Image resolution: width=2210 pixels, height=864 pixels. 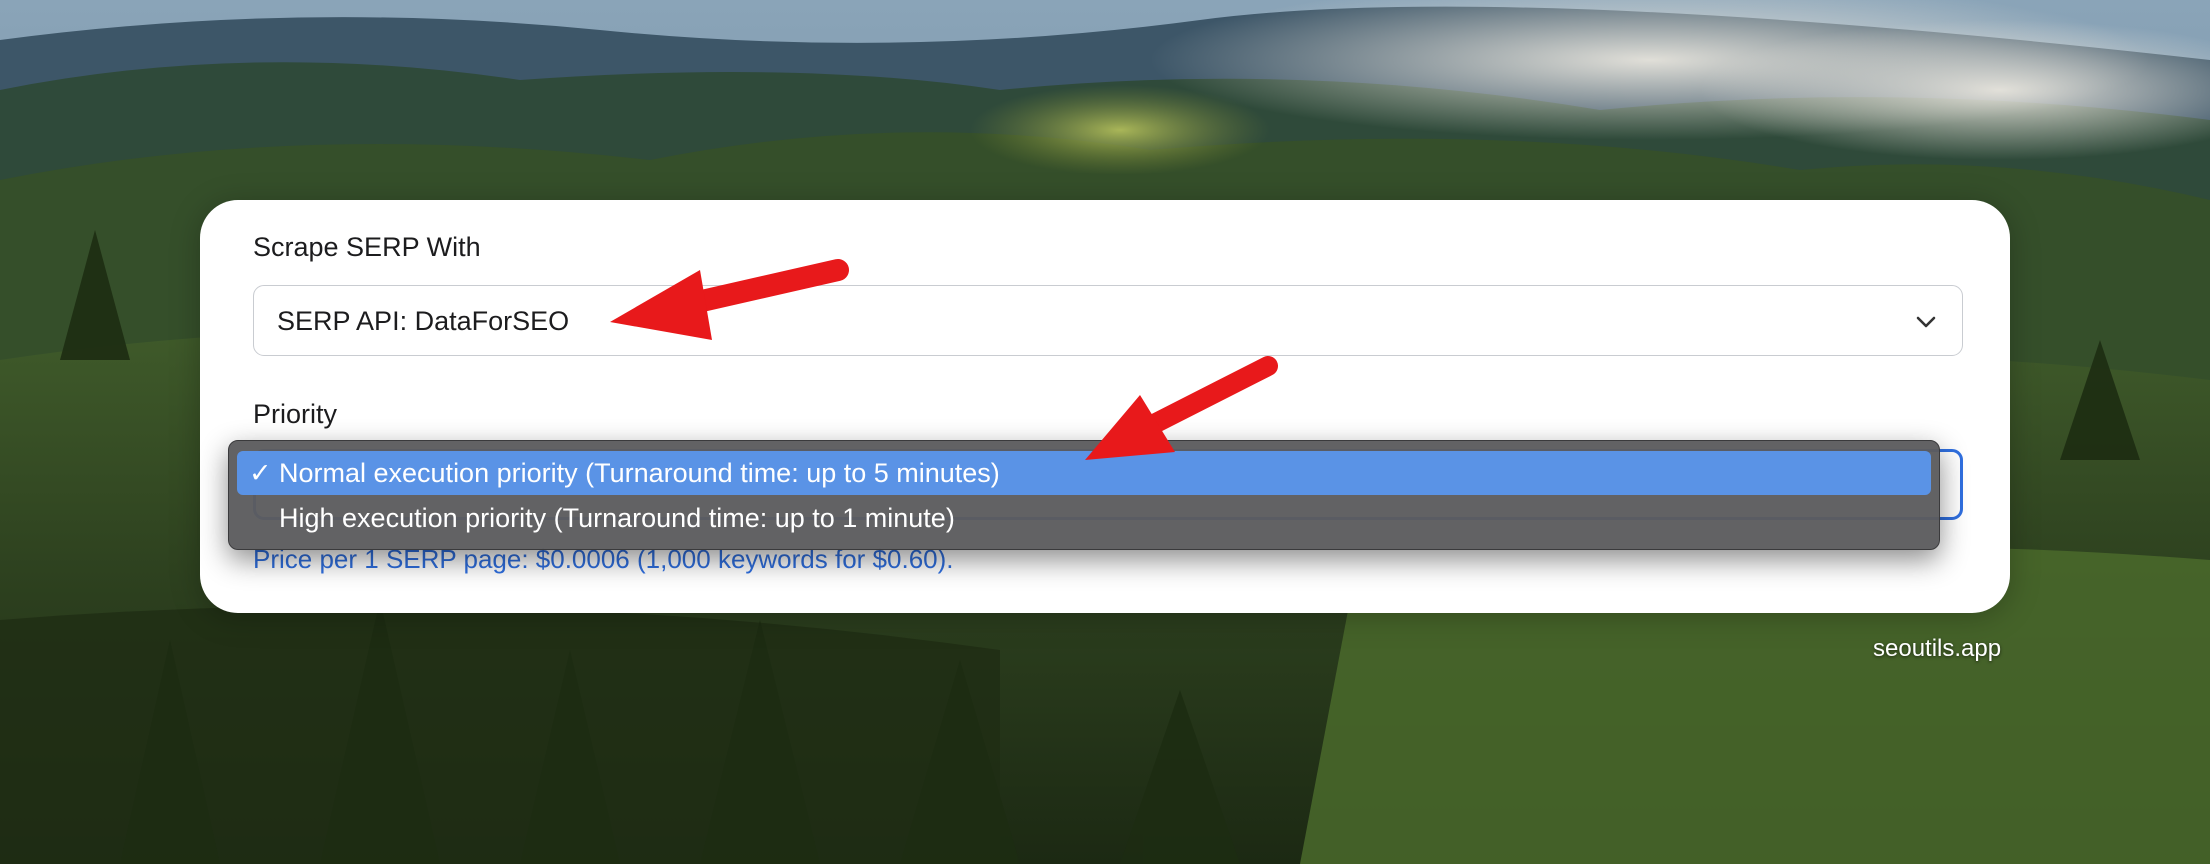 What do you see at coordinates (367, 247) in the screenshot?
I see `serp-provider-label: Scrape SERP With` at bounding box center [367, 247].